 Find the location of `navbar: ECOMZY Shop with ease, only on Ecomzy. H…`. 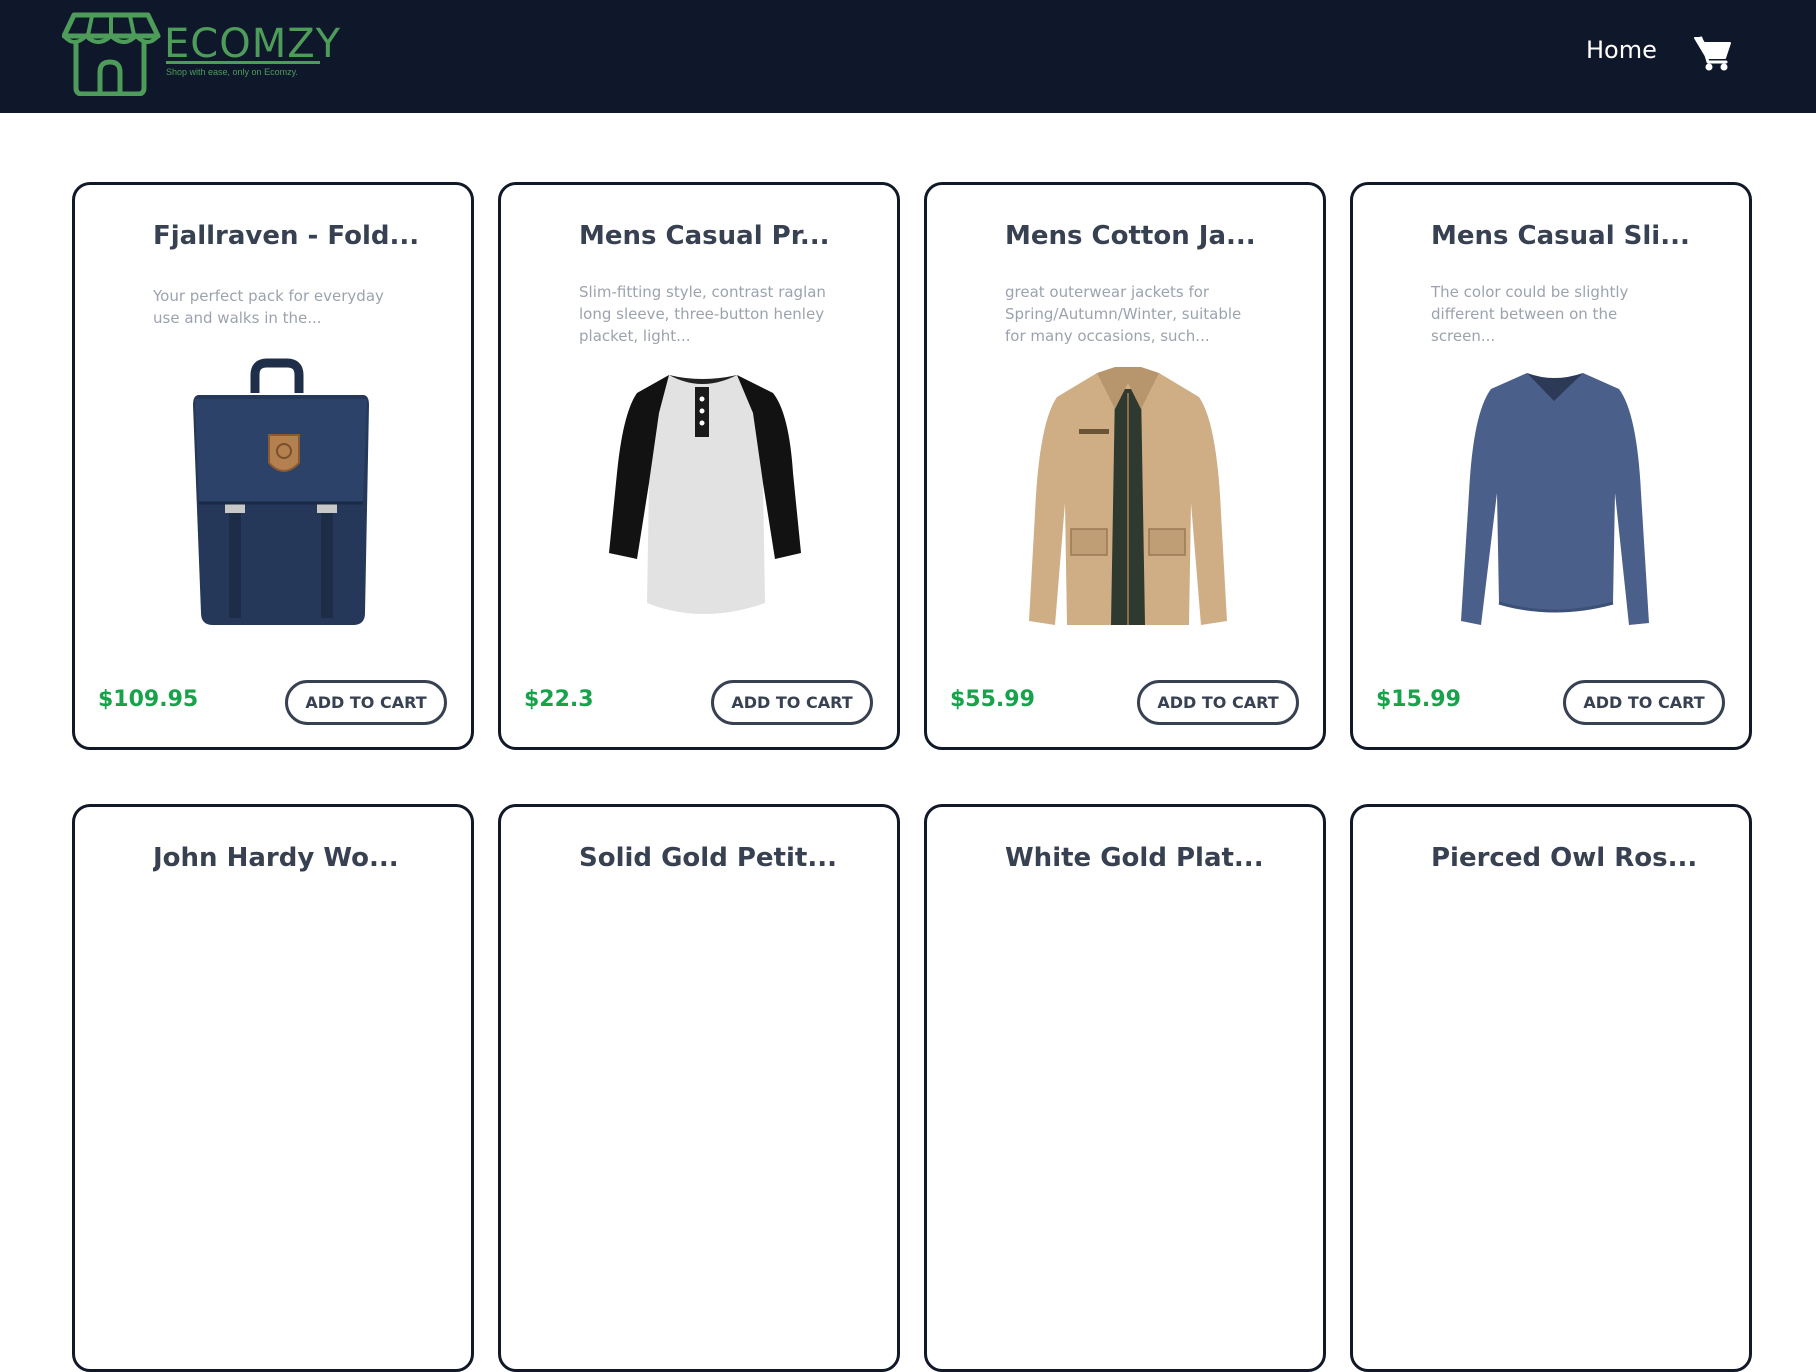

navbar: ECOMZY Shop with ease, only on Ecomzy. H… is located at coordinates (908, 56).